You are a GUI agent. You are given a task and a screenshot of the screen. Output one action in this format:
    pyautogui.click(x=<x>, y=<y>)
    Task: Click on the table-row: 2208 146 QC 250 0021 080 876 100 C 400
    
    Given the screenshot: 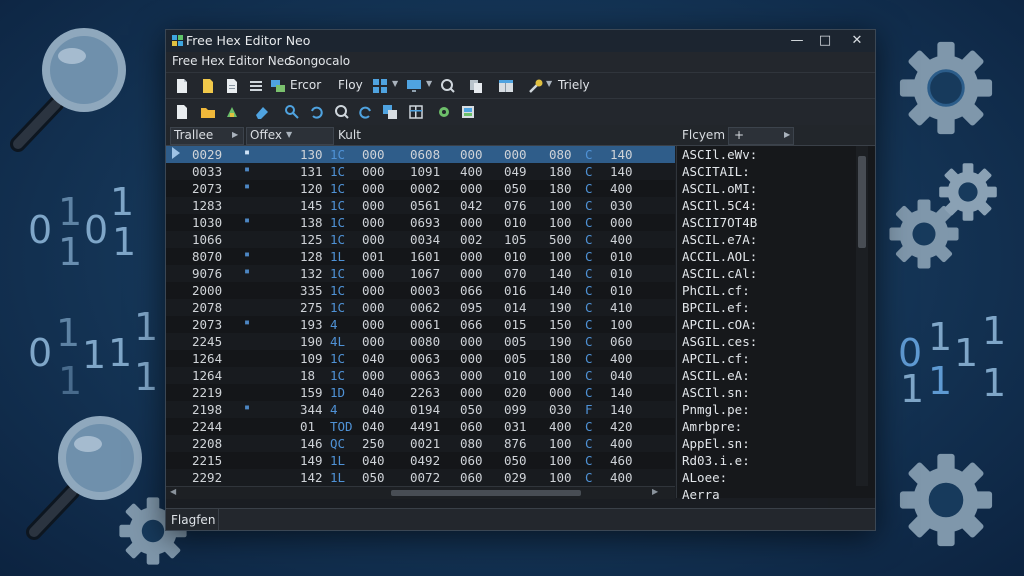 What is the action you would take?
    pyautogui.click(x=420, y=443)
    